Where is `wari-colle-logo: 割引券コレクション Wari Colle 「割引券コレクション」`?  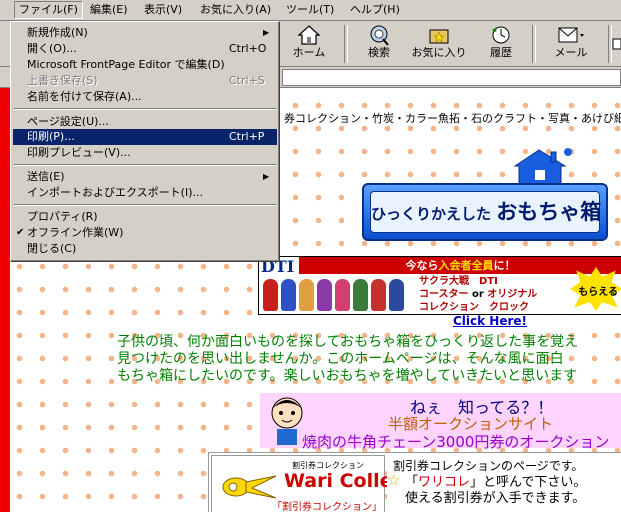
wari-colle-logo: 割引券コレクション Wari Colle 「割引券コレクション」 is located at coordinates (302, 483).